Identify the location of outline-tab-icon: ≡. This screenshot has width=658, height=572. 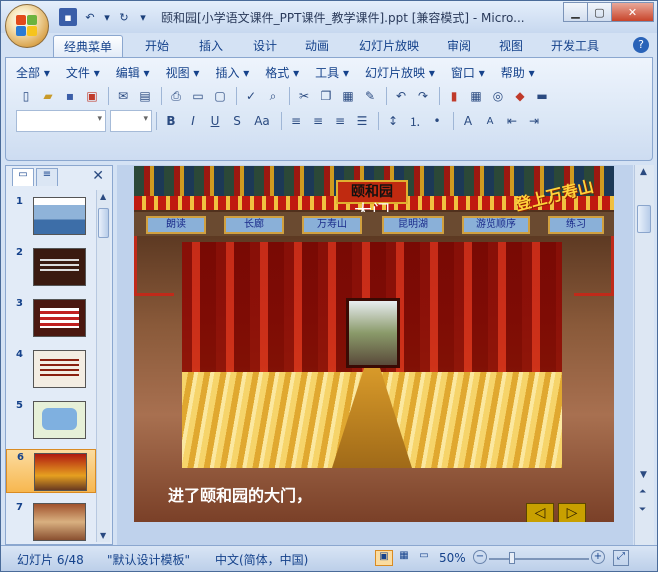
(47, 177).